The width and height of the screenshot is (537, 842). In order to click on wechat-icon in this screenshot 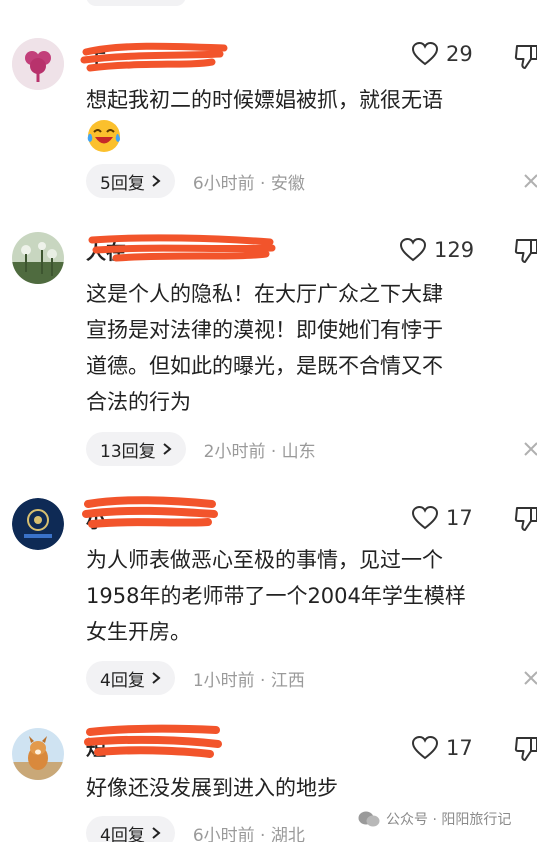, I will do `click(369, 819)`.